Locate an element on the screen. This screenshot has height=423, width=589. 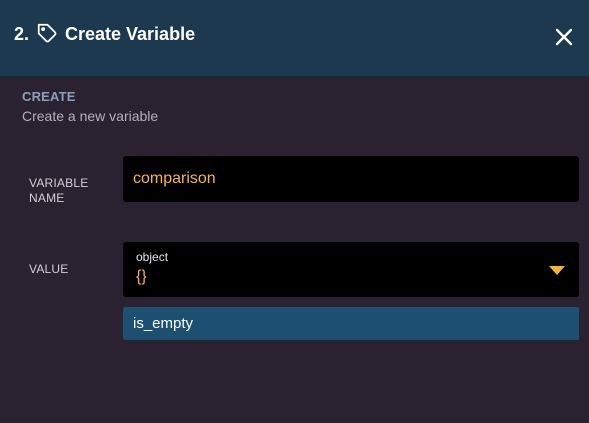
page-title: Create Variable is located at coordinates (130, 34).